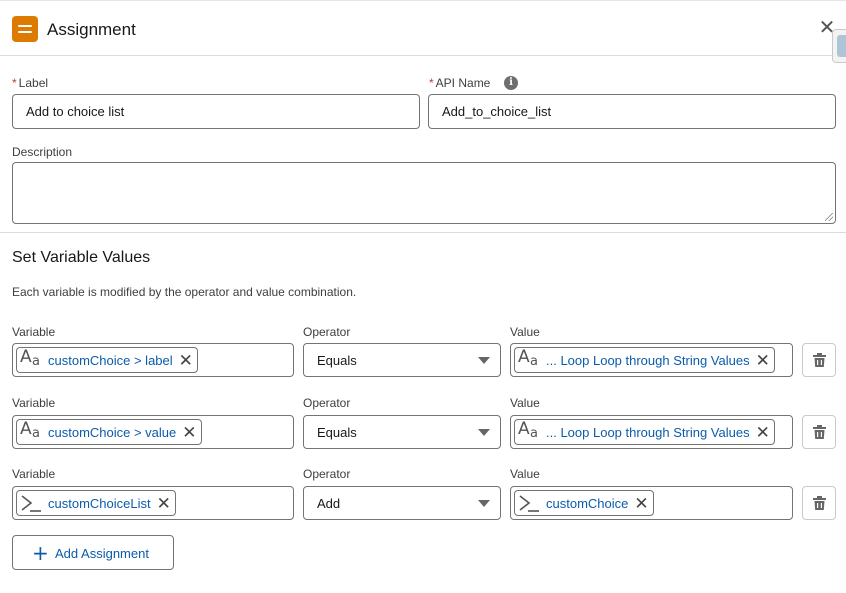 This screenshot has width=846, height=593. What do you see at coordinates (632, 111) in the screenshot?
I see `api-name-input: Add_to_choice_list` at bounding box center [632, 111].